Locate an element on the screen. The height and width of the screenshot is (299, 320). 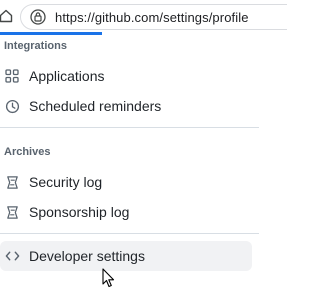
sidebar-item-label: Scheduled reminders is located at coordinates (95, 106).